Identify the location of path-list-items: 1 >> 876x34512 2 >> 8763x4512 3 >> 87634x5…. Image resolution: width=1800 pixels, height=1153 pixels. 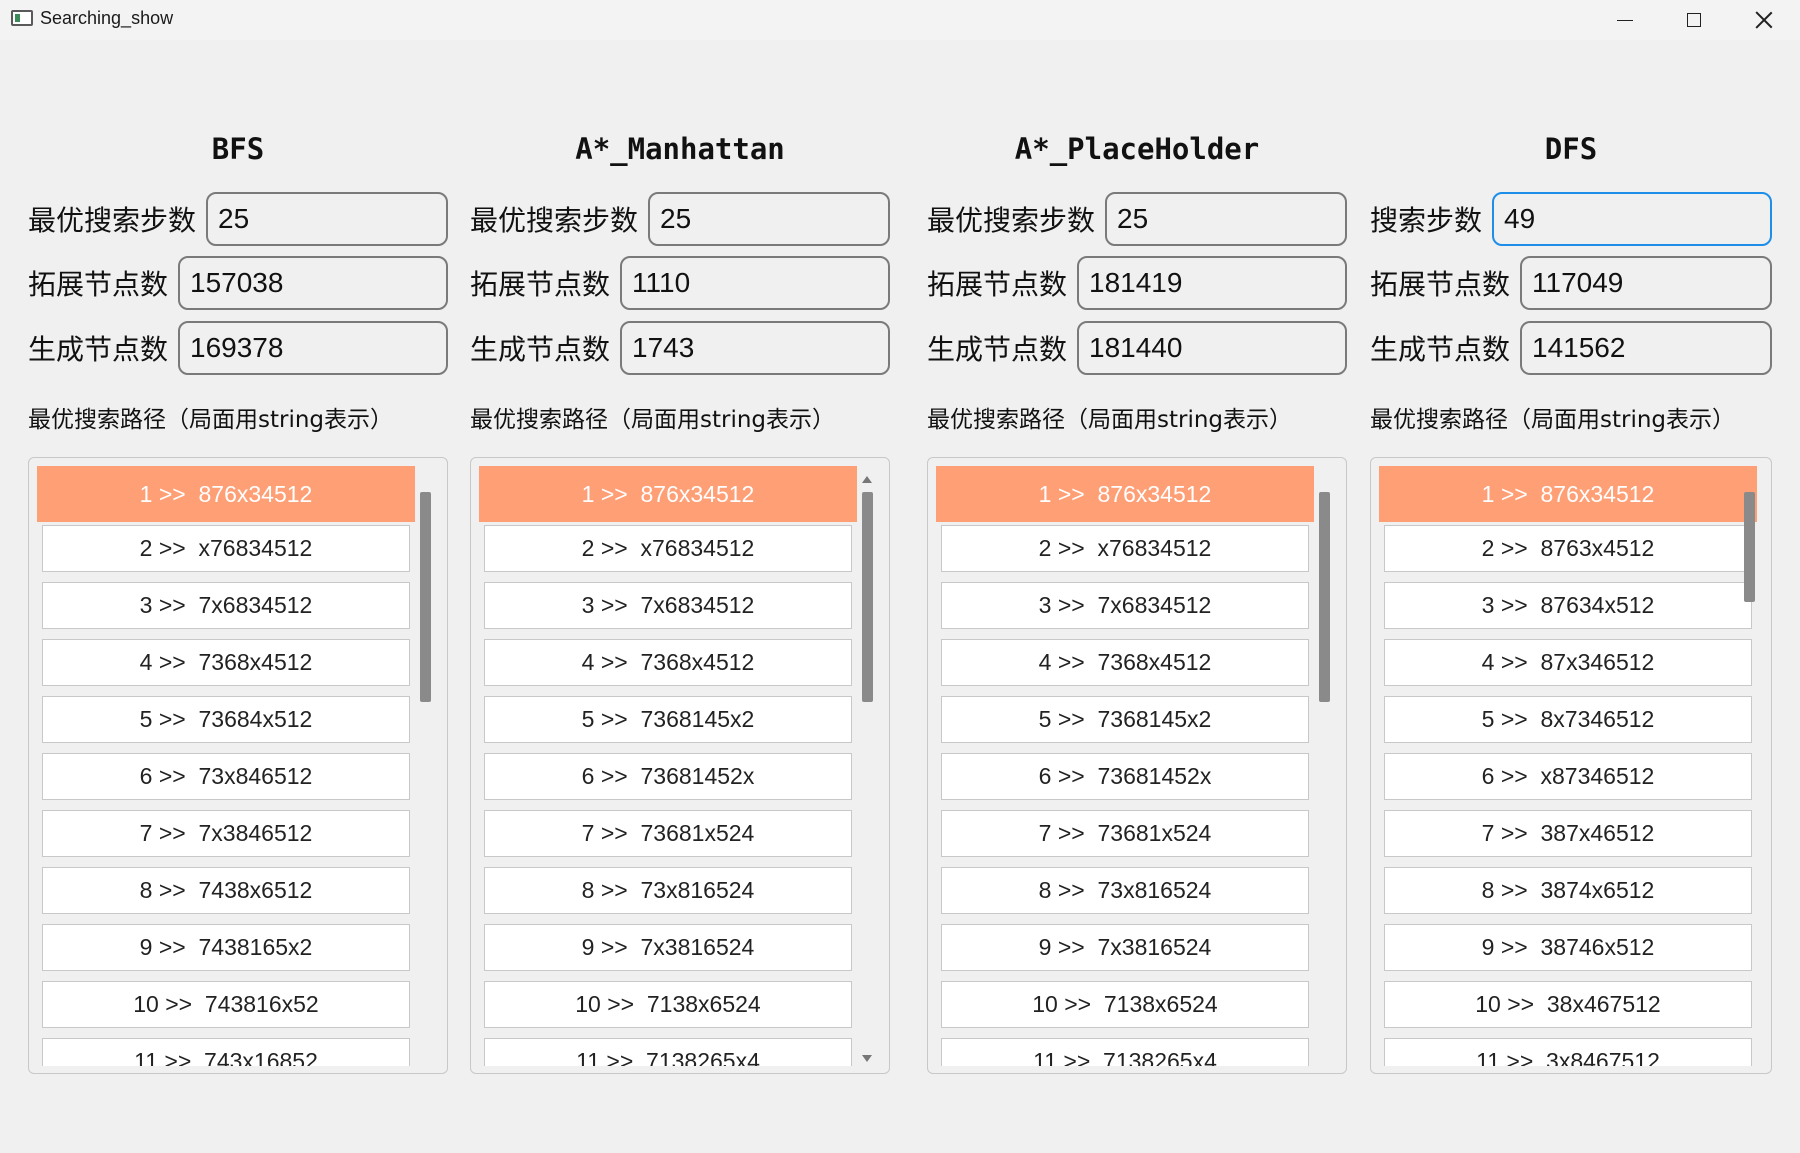
(1568, 766).